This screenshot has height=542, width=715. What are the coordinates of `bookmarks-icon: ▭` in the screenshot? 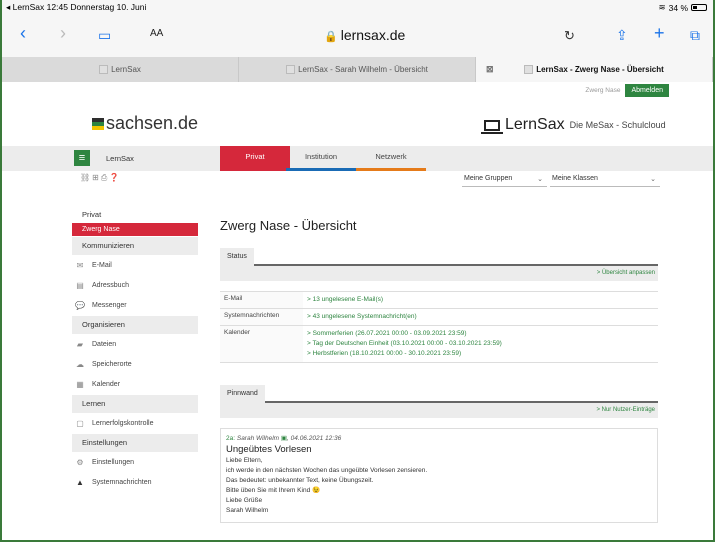 It's located at (104, 35).